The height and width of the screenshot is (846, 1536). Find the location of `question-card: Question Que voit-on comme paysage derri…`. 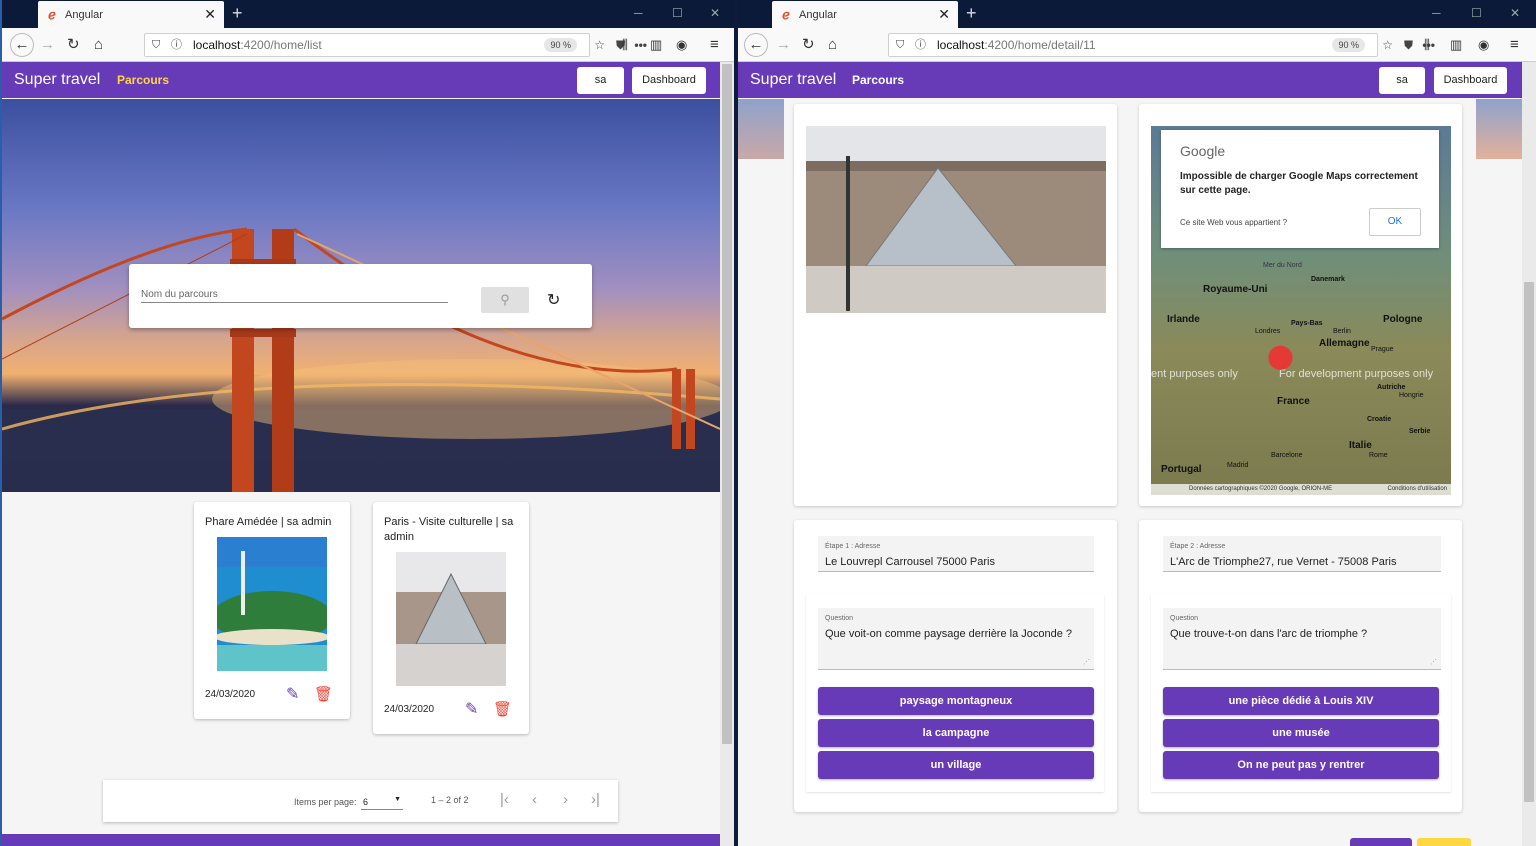

question-card: Question Que voit-on comme paysage derri… is located at coordinates (955, 693).